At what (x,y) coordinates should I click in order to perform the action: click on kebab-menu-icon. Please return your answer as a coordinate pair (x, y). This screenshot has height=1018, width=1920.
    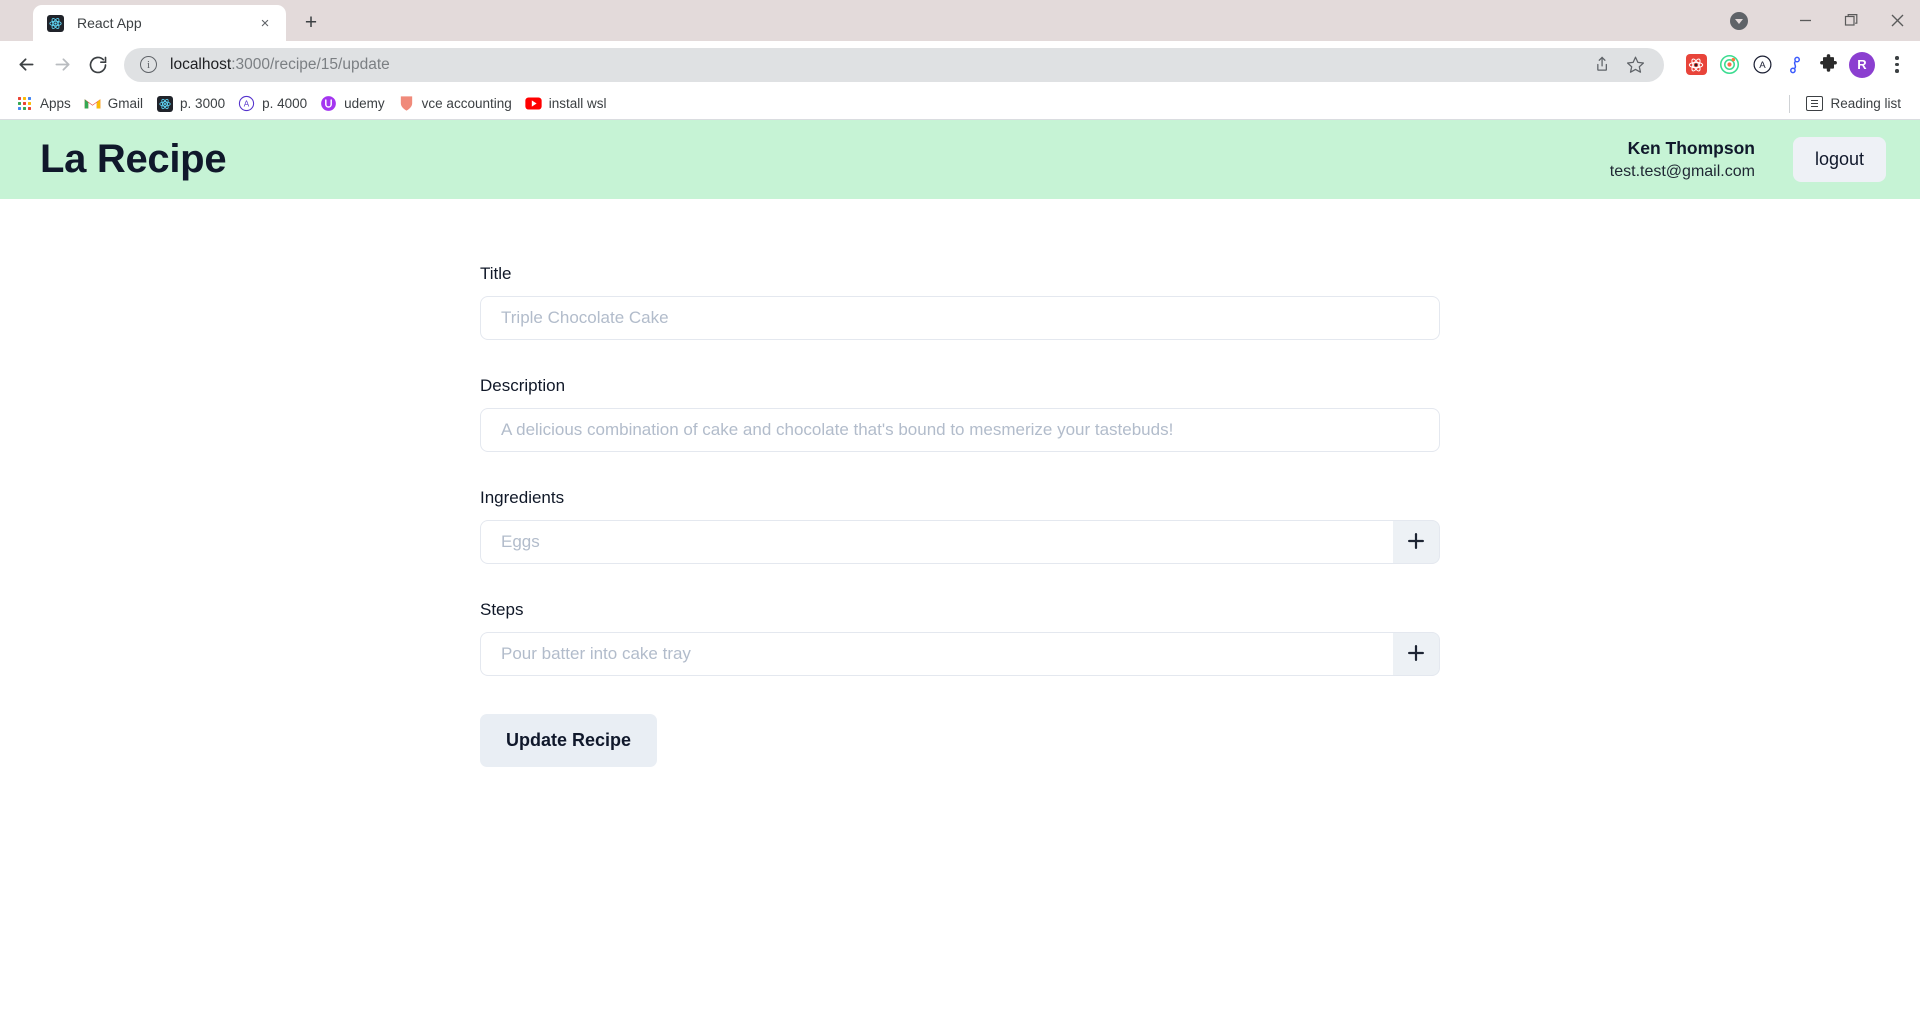
    Looking at the image, I should click on (1897, 65).